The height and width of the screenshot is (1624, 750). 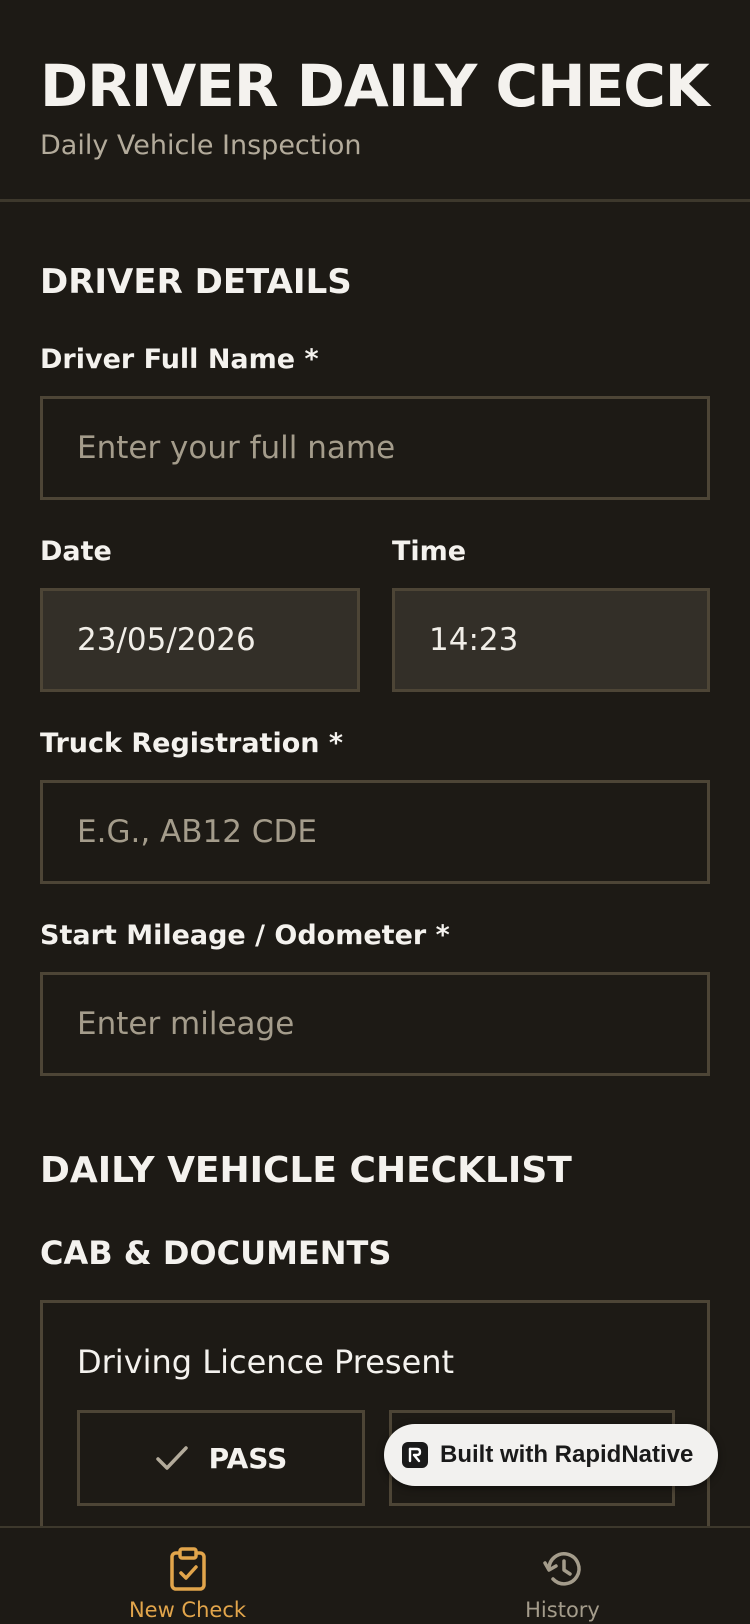 What do you see at coordinates (196, 282) in the screenshot?
I see `driver-details-heading: DRIVER DETAILS` at bounding box center [196, 282].